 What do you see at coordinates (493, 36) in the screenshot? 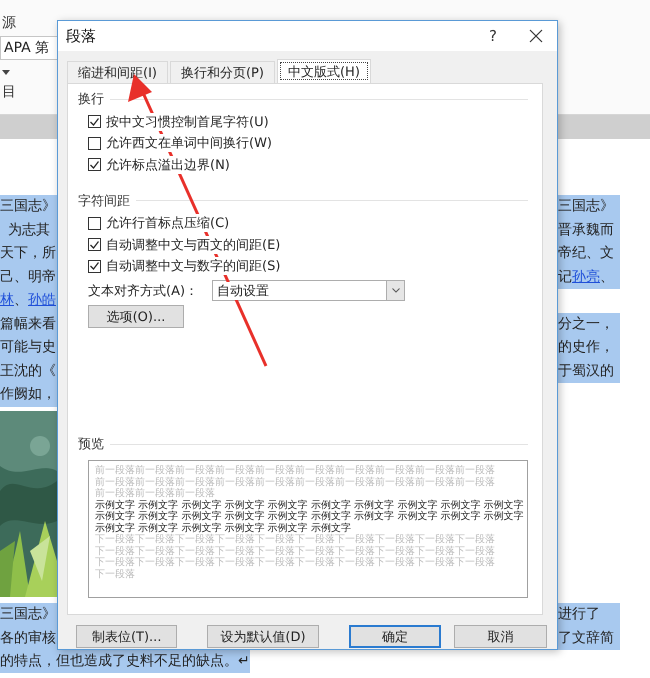
I see `help-button: ?` at bounding box center [493, 36].